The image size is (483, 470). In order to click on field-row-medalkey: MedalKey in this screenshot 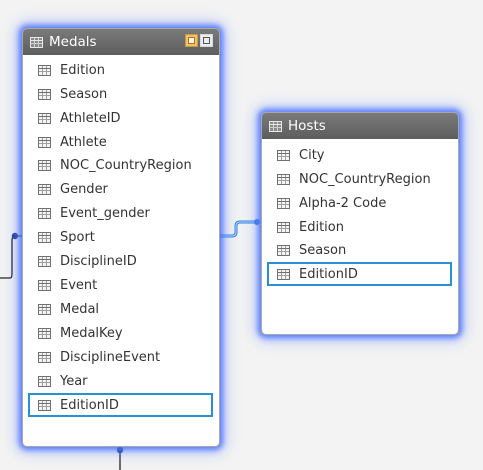, I will do `click(76, 333)`.